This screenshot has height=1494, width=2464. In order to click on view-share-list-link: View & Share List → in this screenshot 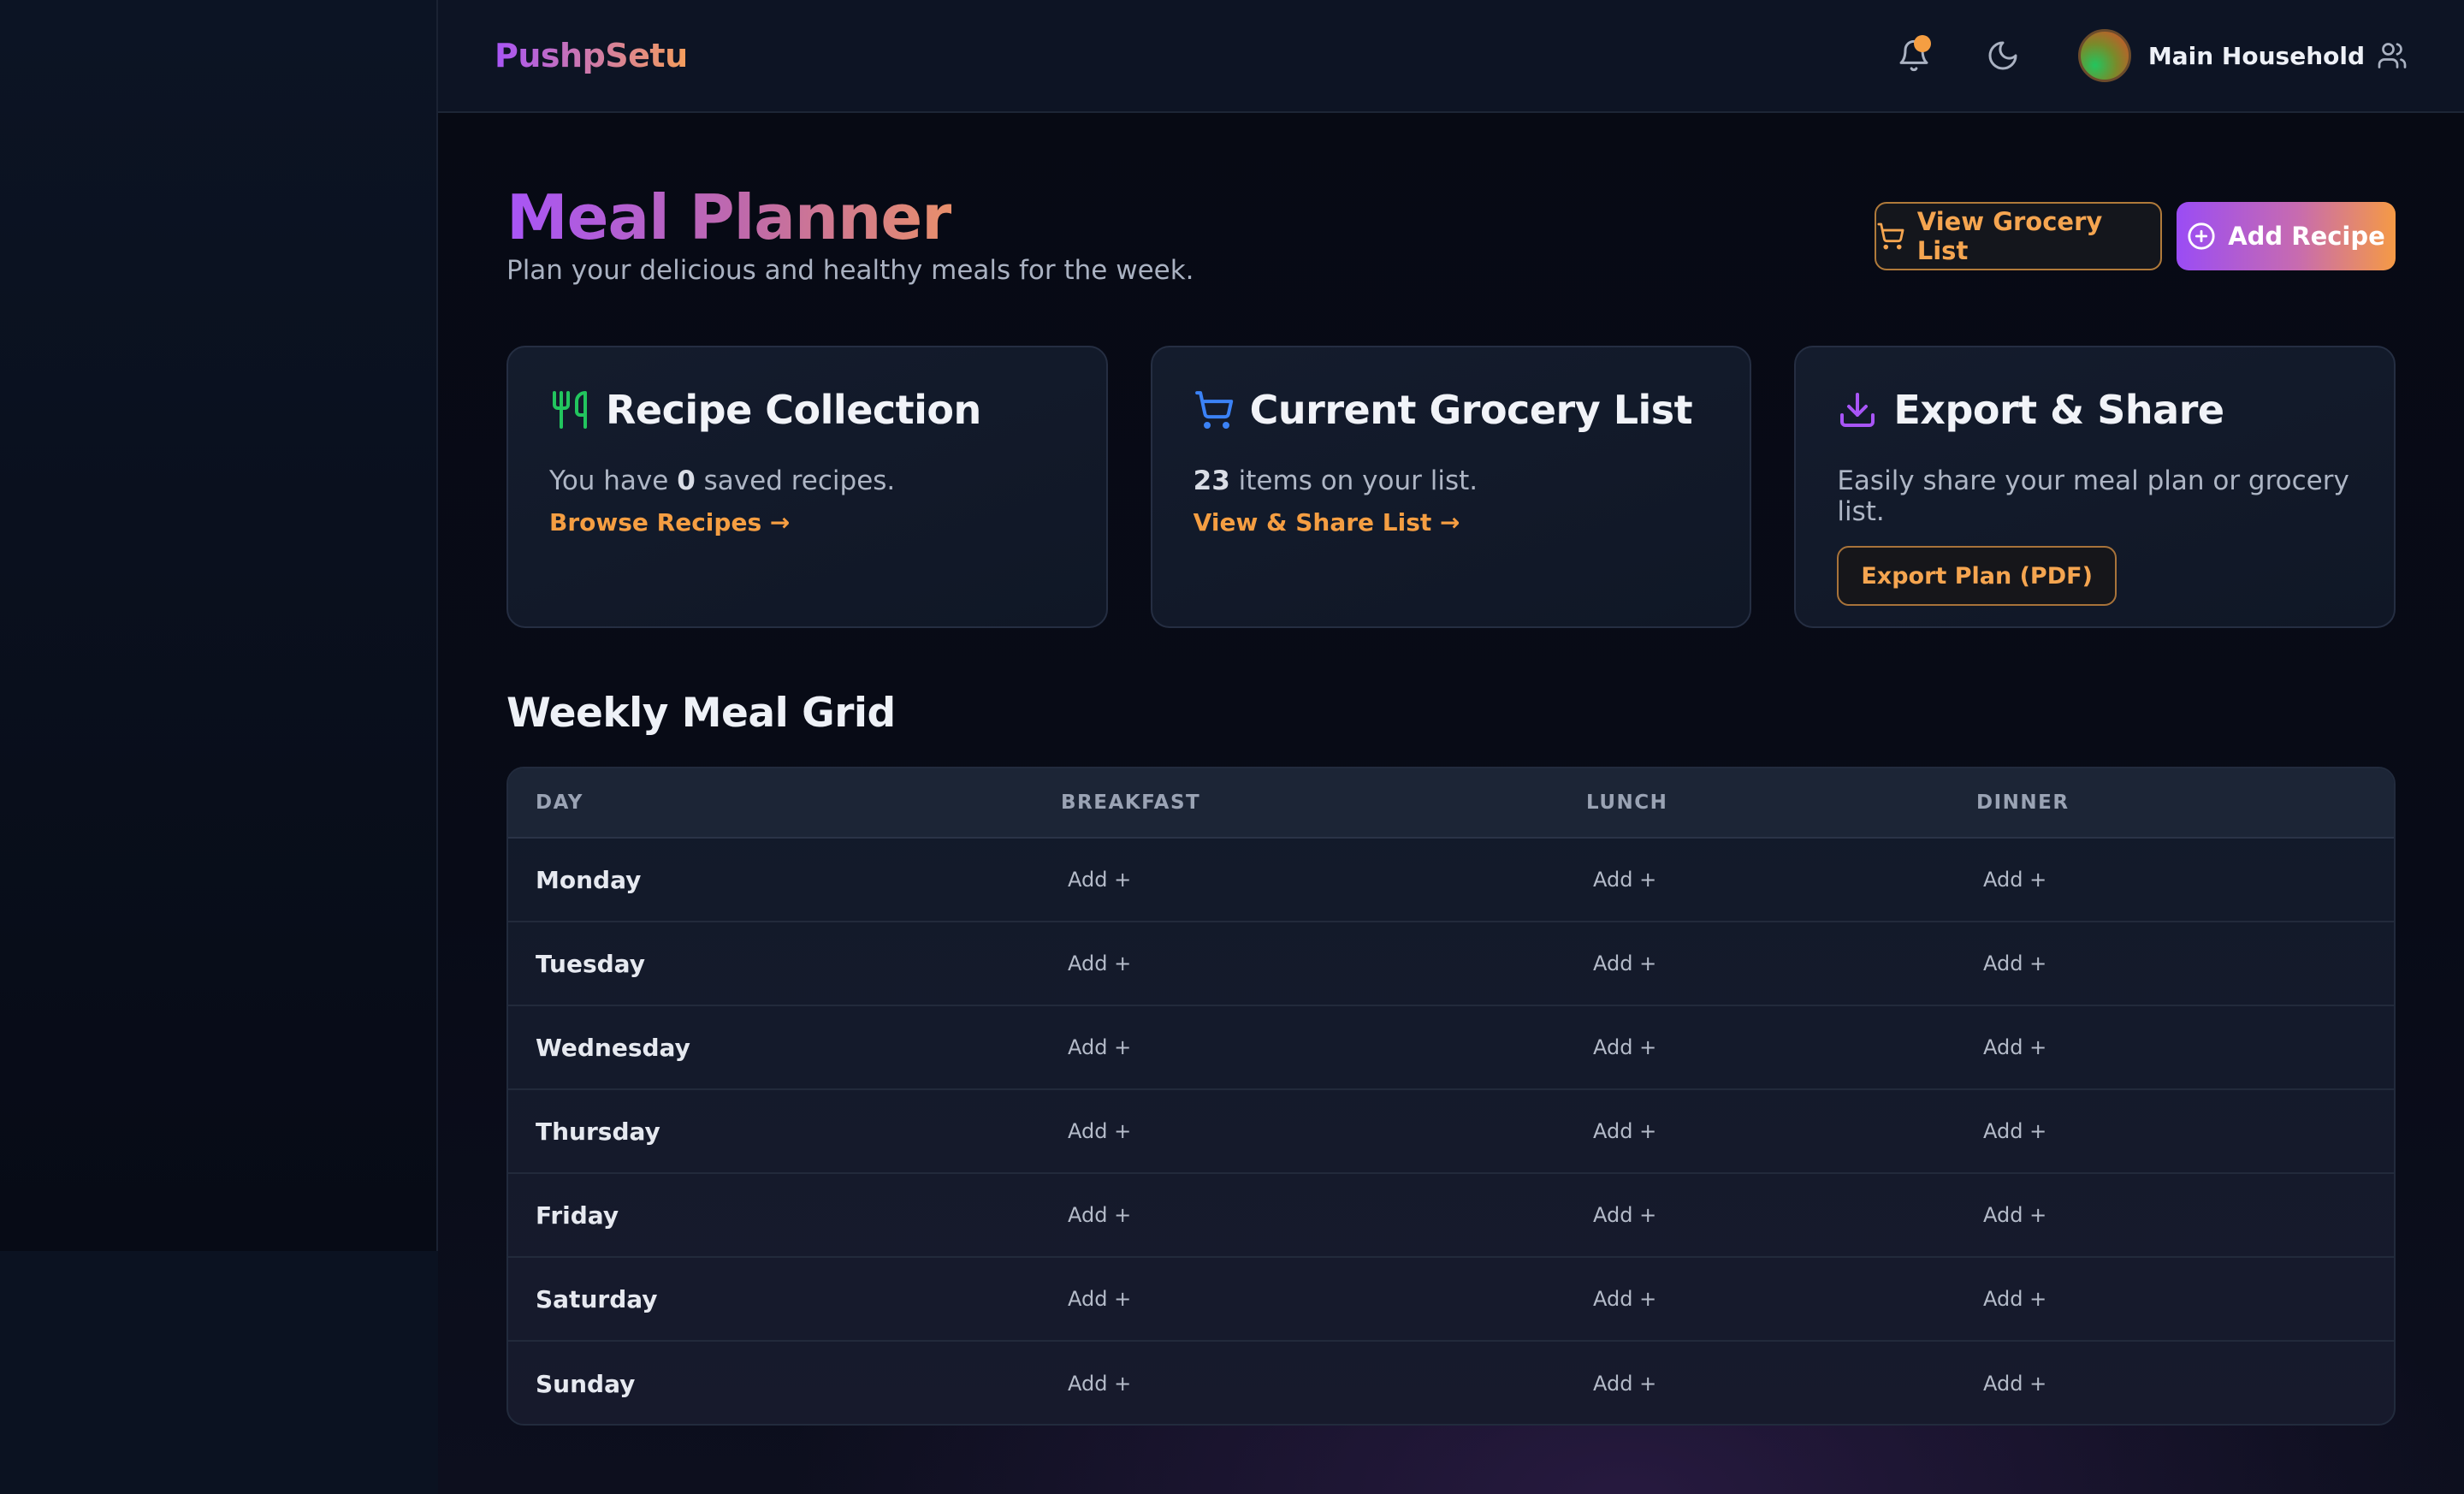, I will do `click(1327, 522)`.